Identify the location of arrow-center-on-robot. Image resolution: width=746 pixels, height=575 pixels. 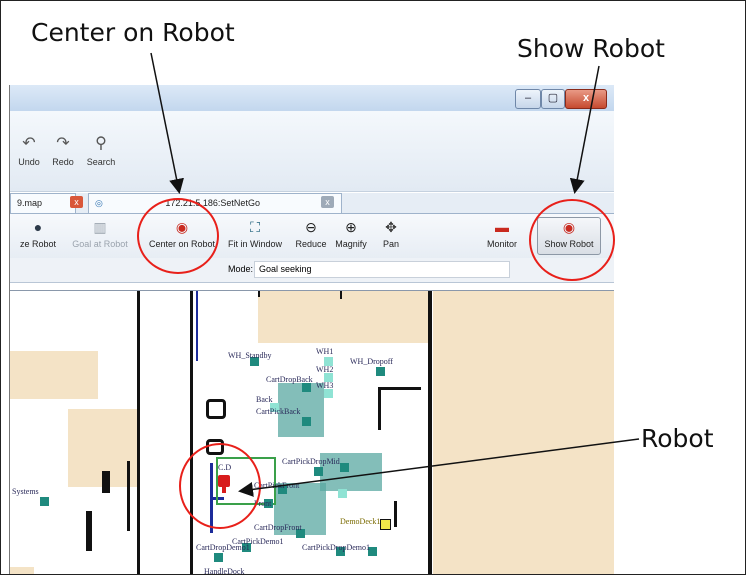
(167, 123).